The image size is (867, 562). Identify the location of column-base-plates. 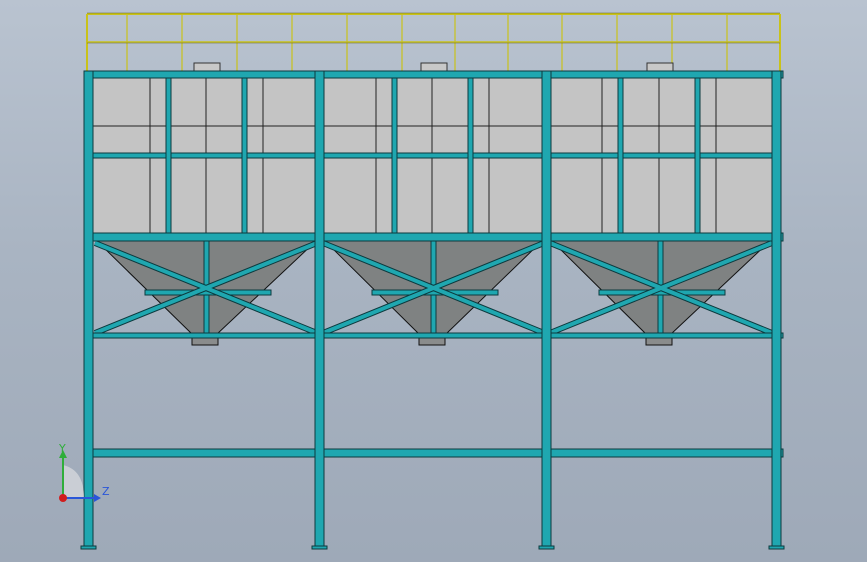
(432, 547).